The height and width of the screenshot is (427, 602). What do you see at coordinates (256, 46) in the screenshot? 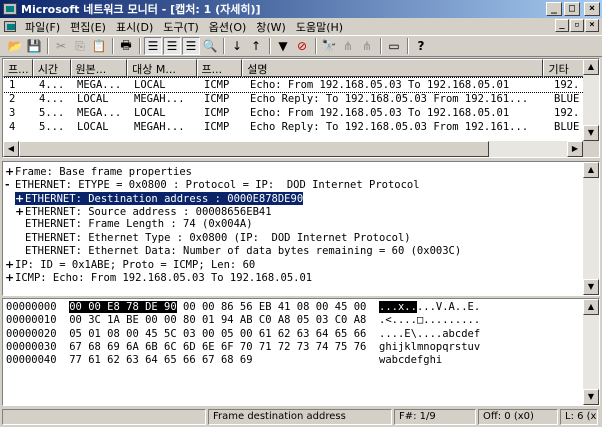
I see `prev-frame-icon: ↑` at bounding box center [256, 46].